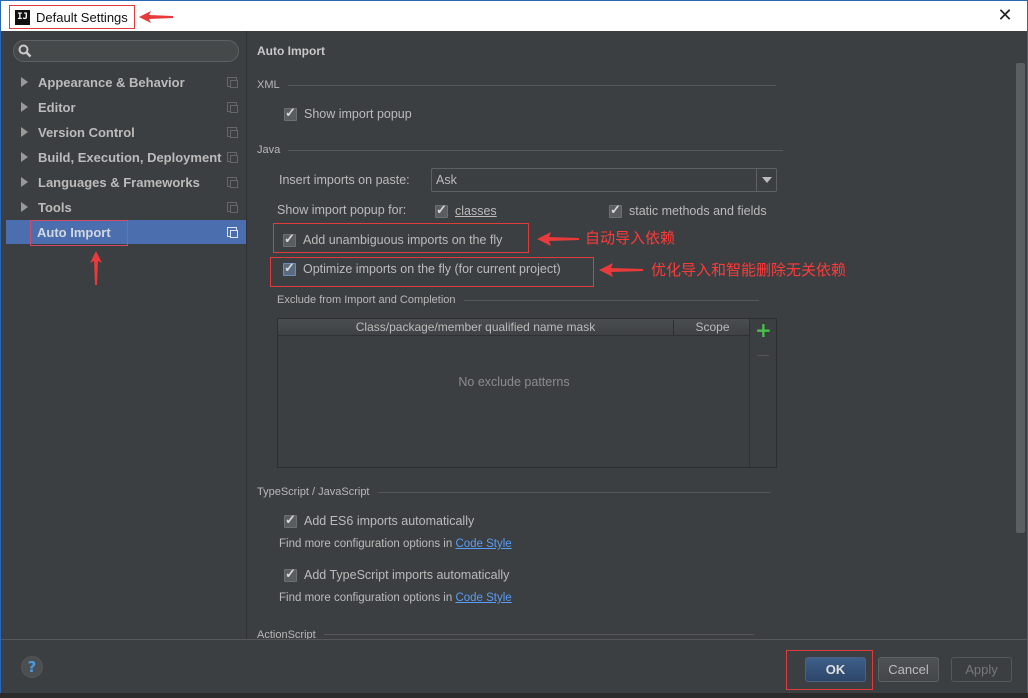  I want to click on checkbox-label: Add TypeScript imports automatically, so click(407, 575).